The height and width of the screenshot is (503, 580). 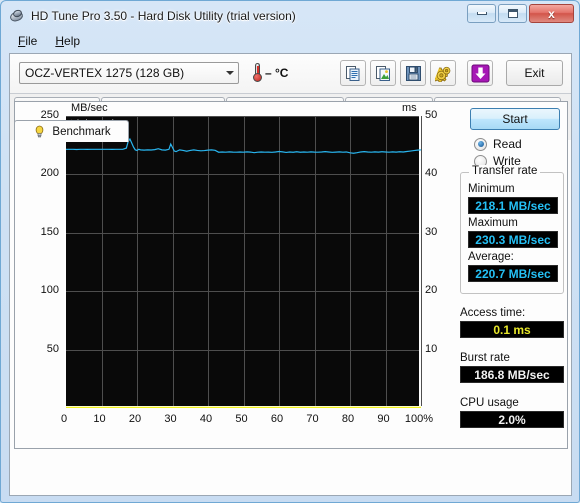 I want to click on minimize-button, so click(x=481, y=13).